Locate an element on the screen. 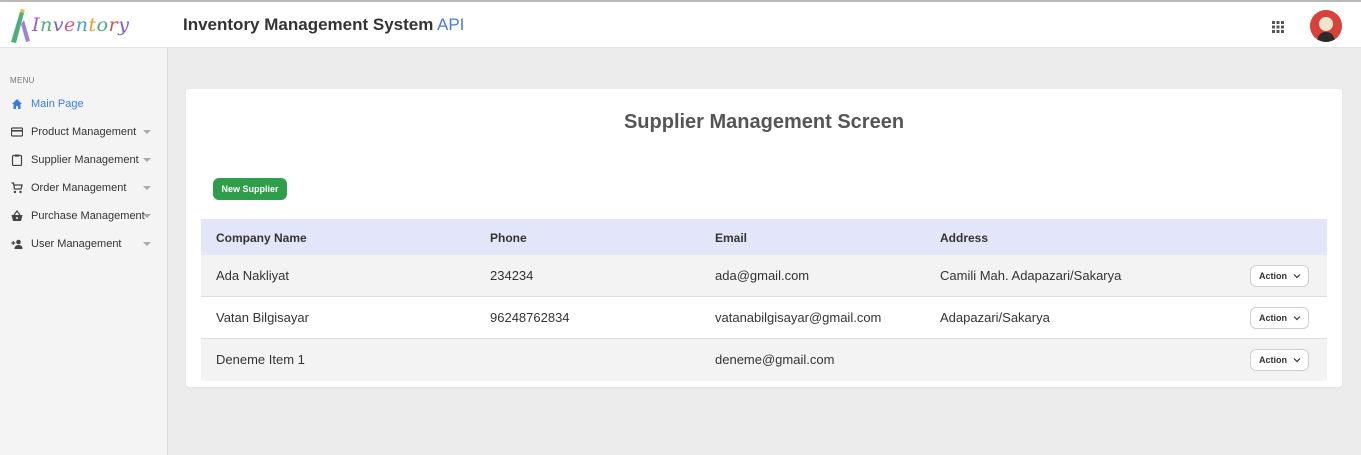  app-logo: Inventory is located at coordinates (73, 26).